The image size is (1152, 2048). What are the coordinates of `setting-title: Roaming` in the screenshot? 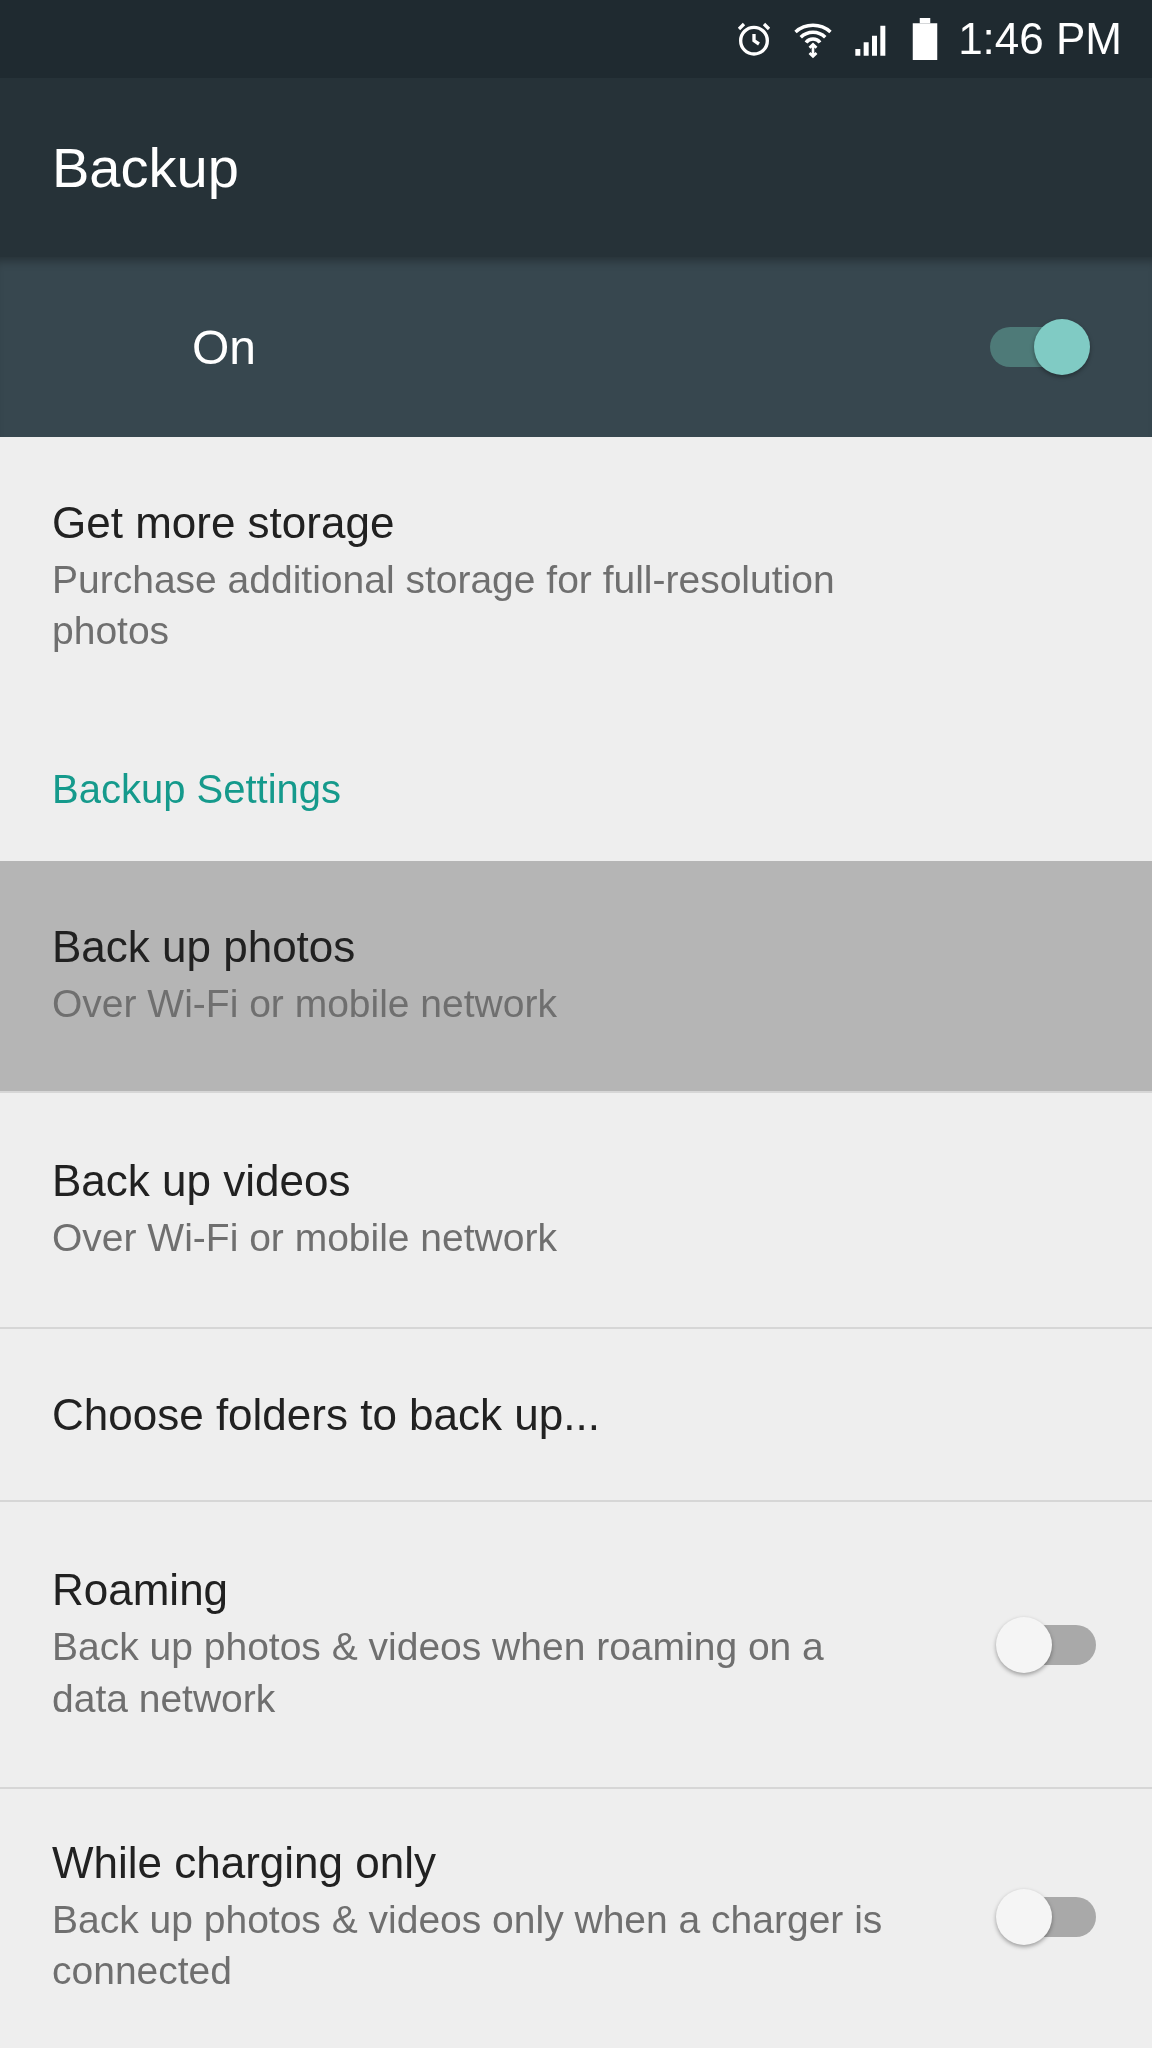 It's located at (141, 1590).